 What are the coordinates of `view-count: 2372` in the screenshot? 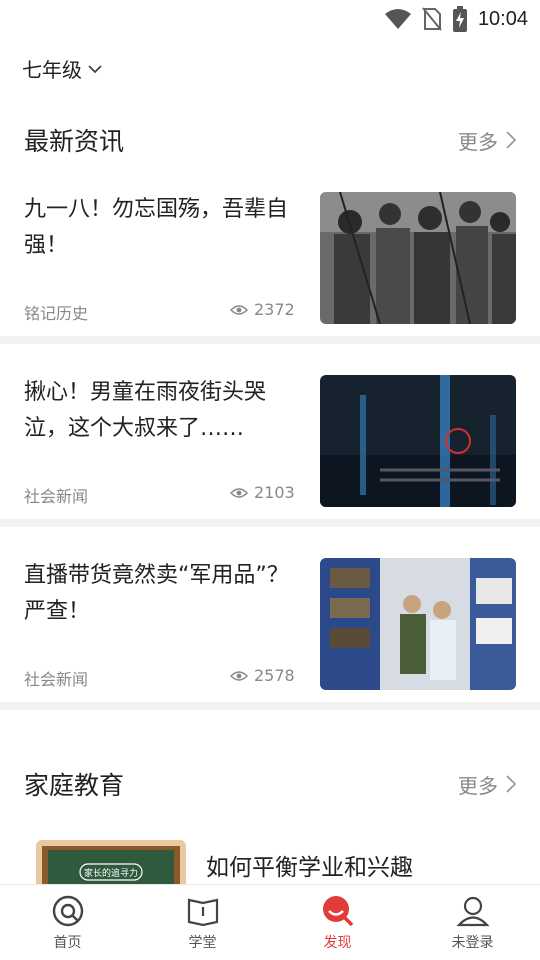 It's located at (262, 309).